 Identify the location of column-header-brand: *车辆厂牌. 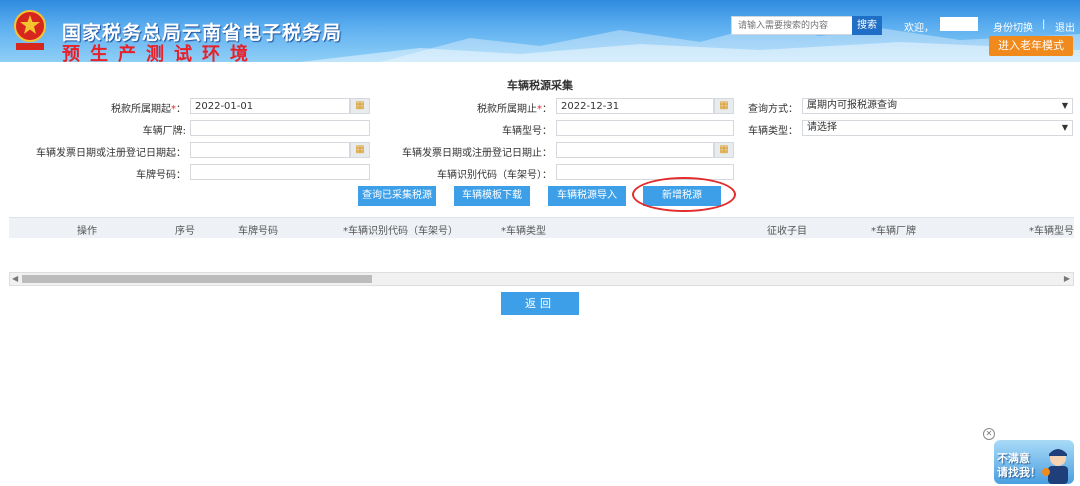
(893, 231).